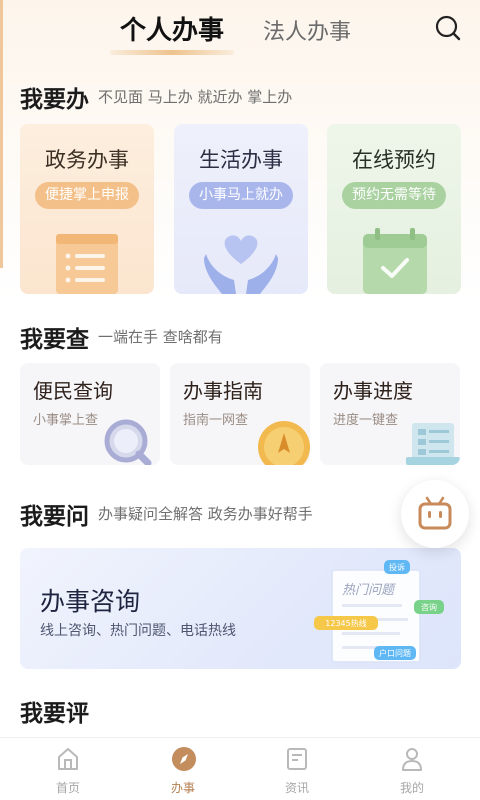  Describe the element at coordinates (433, 444) in the screenshot. I see `progress-sheet-icon` at that location.